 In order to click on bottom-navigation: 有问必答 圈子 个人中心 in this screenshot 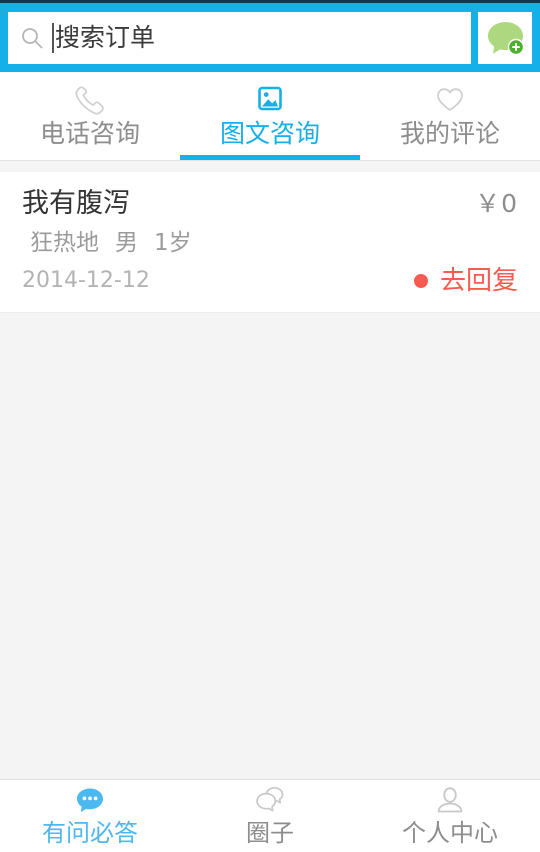, I will do `click(270, 815)`.